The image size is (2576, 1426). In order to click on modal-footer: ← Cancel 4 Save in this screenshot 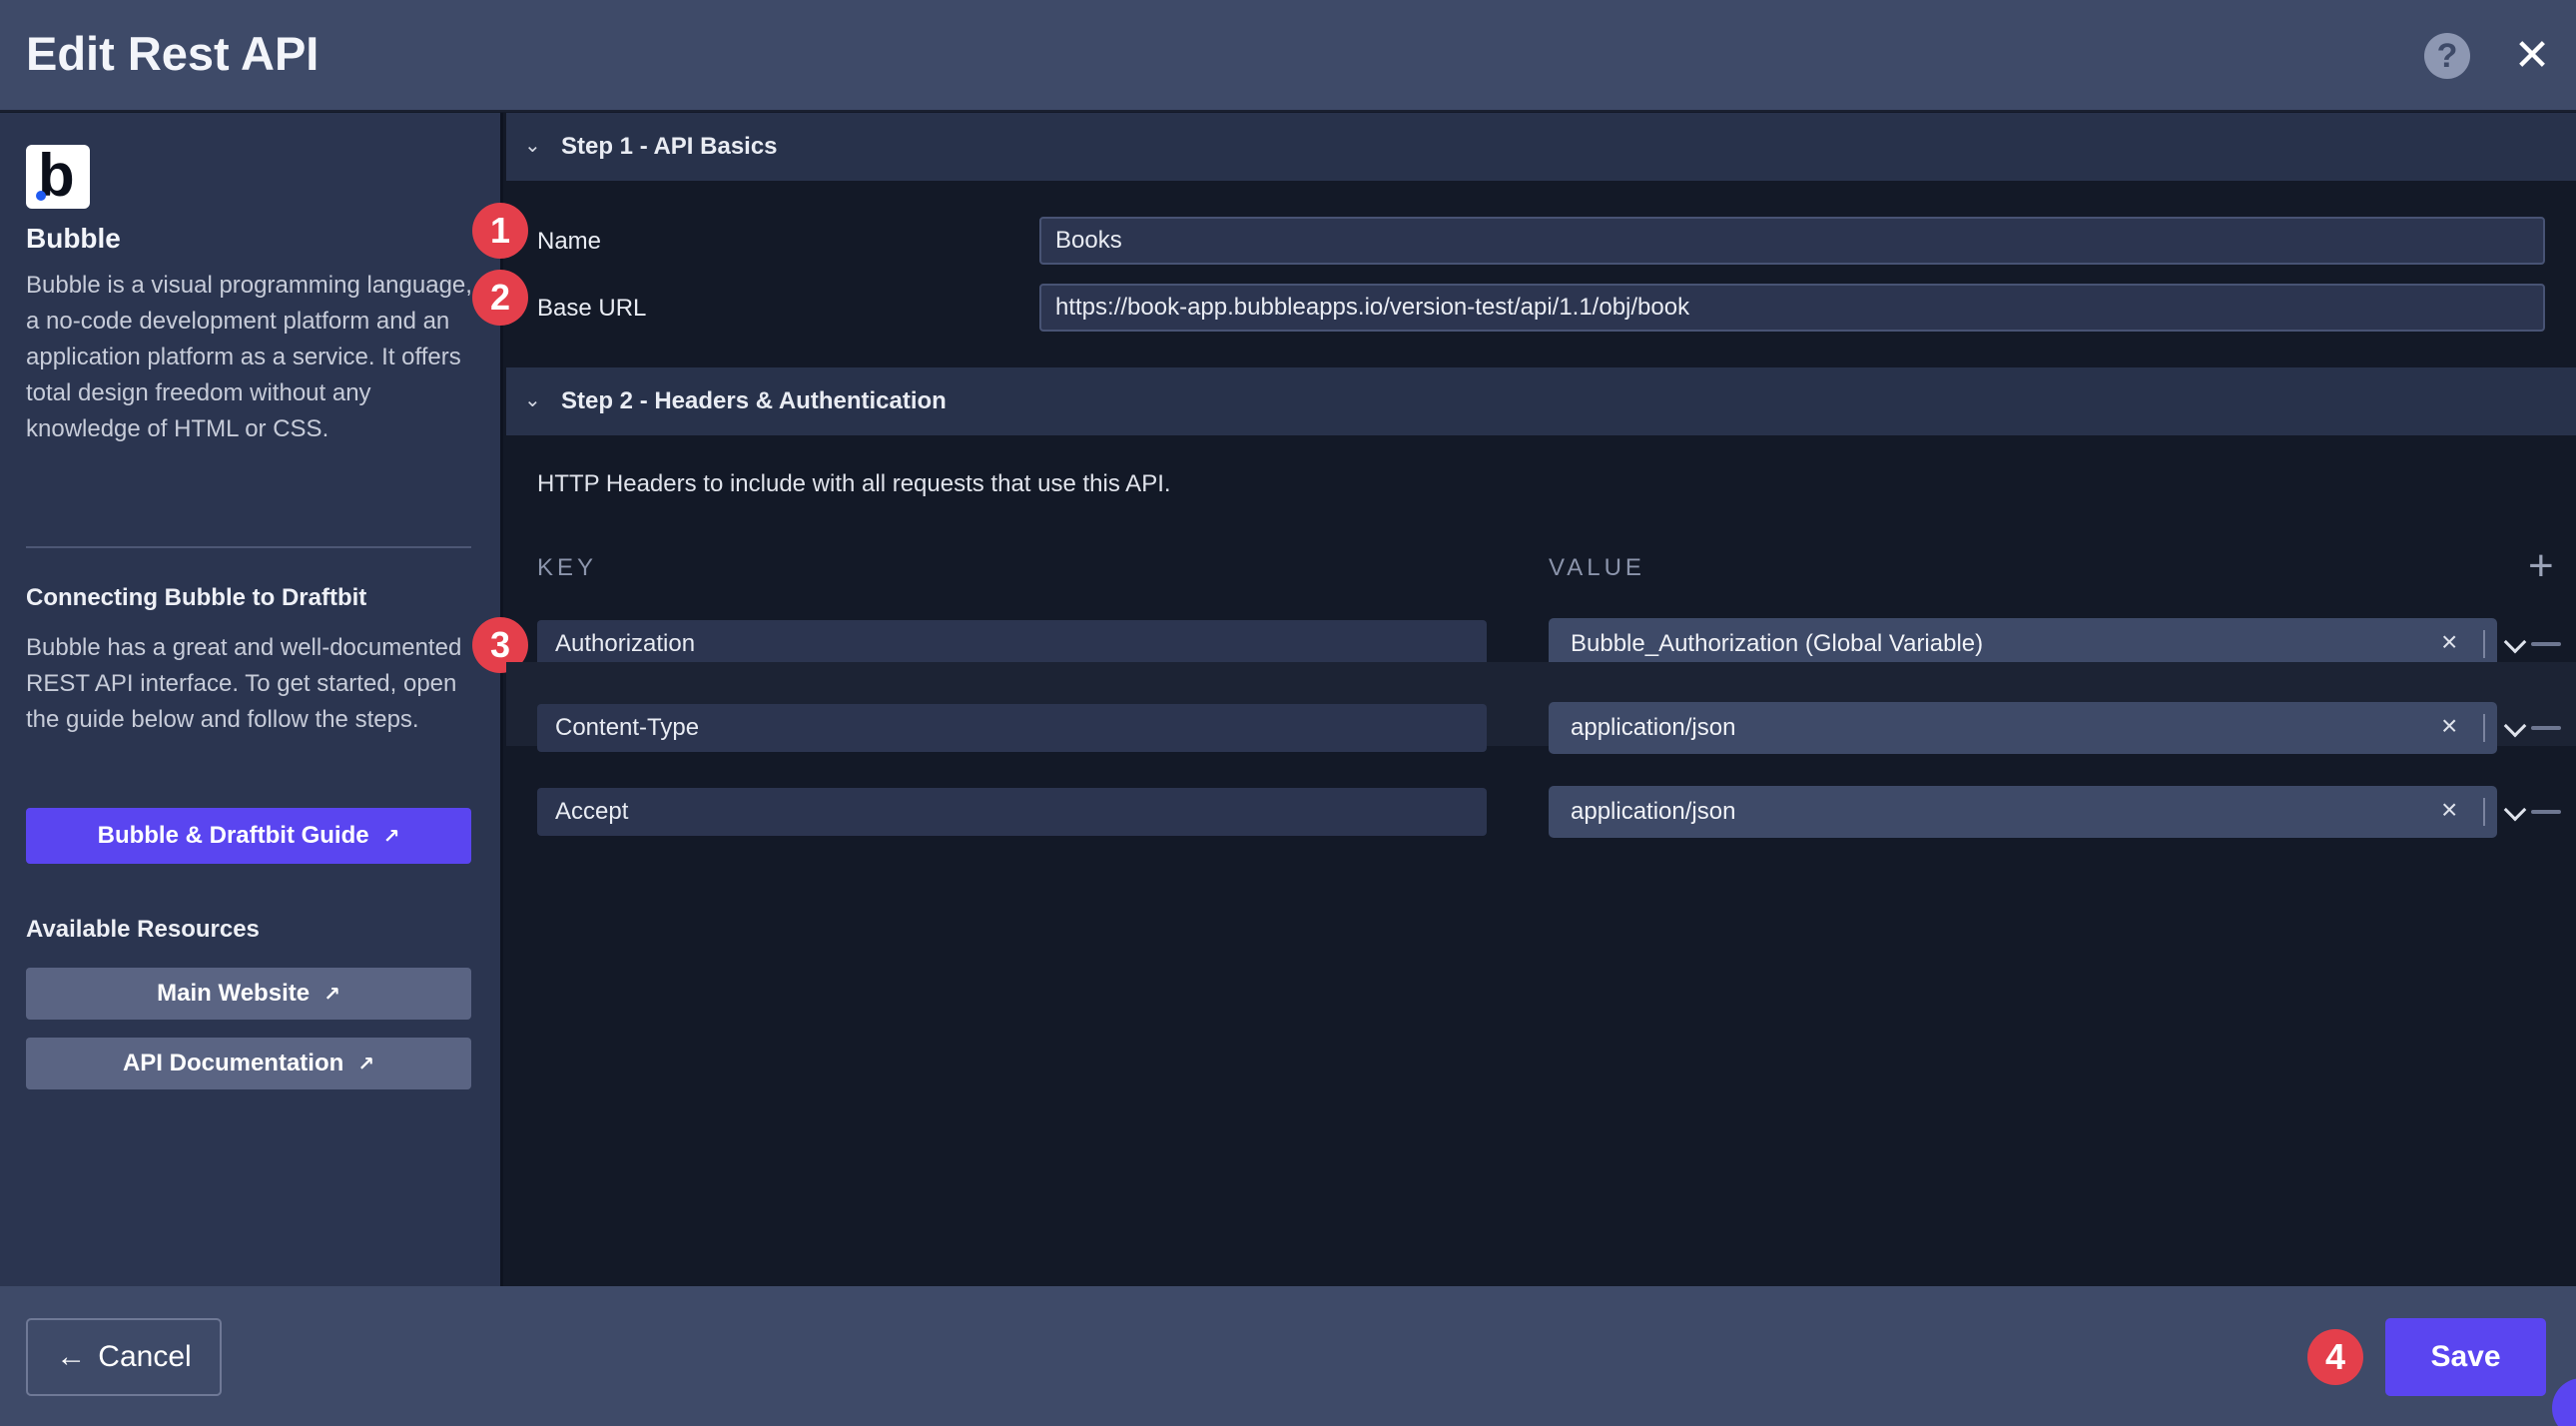, I will do `click(1288, 1356)`.